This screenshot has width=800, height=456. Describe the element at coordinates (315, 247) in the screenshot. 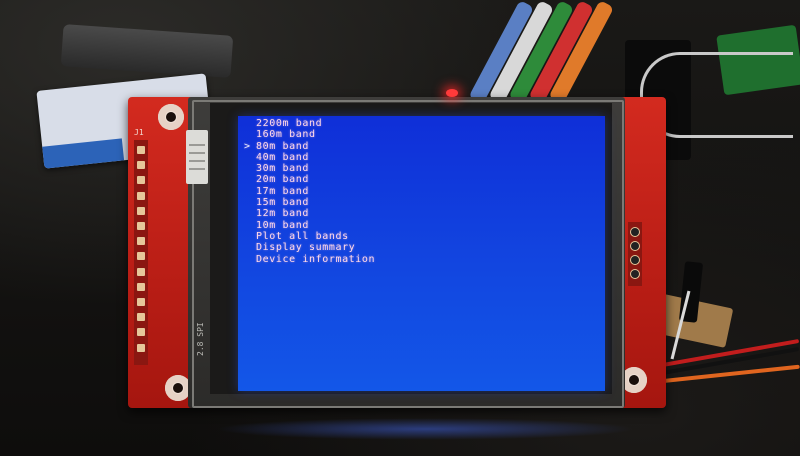

I see `menu-item-display-summary: Display summary` at that location.